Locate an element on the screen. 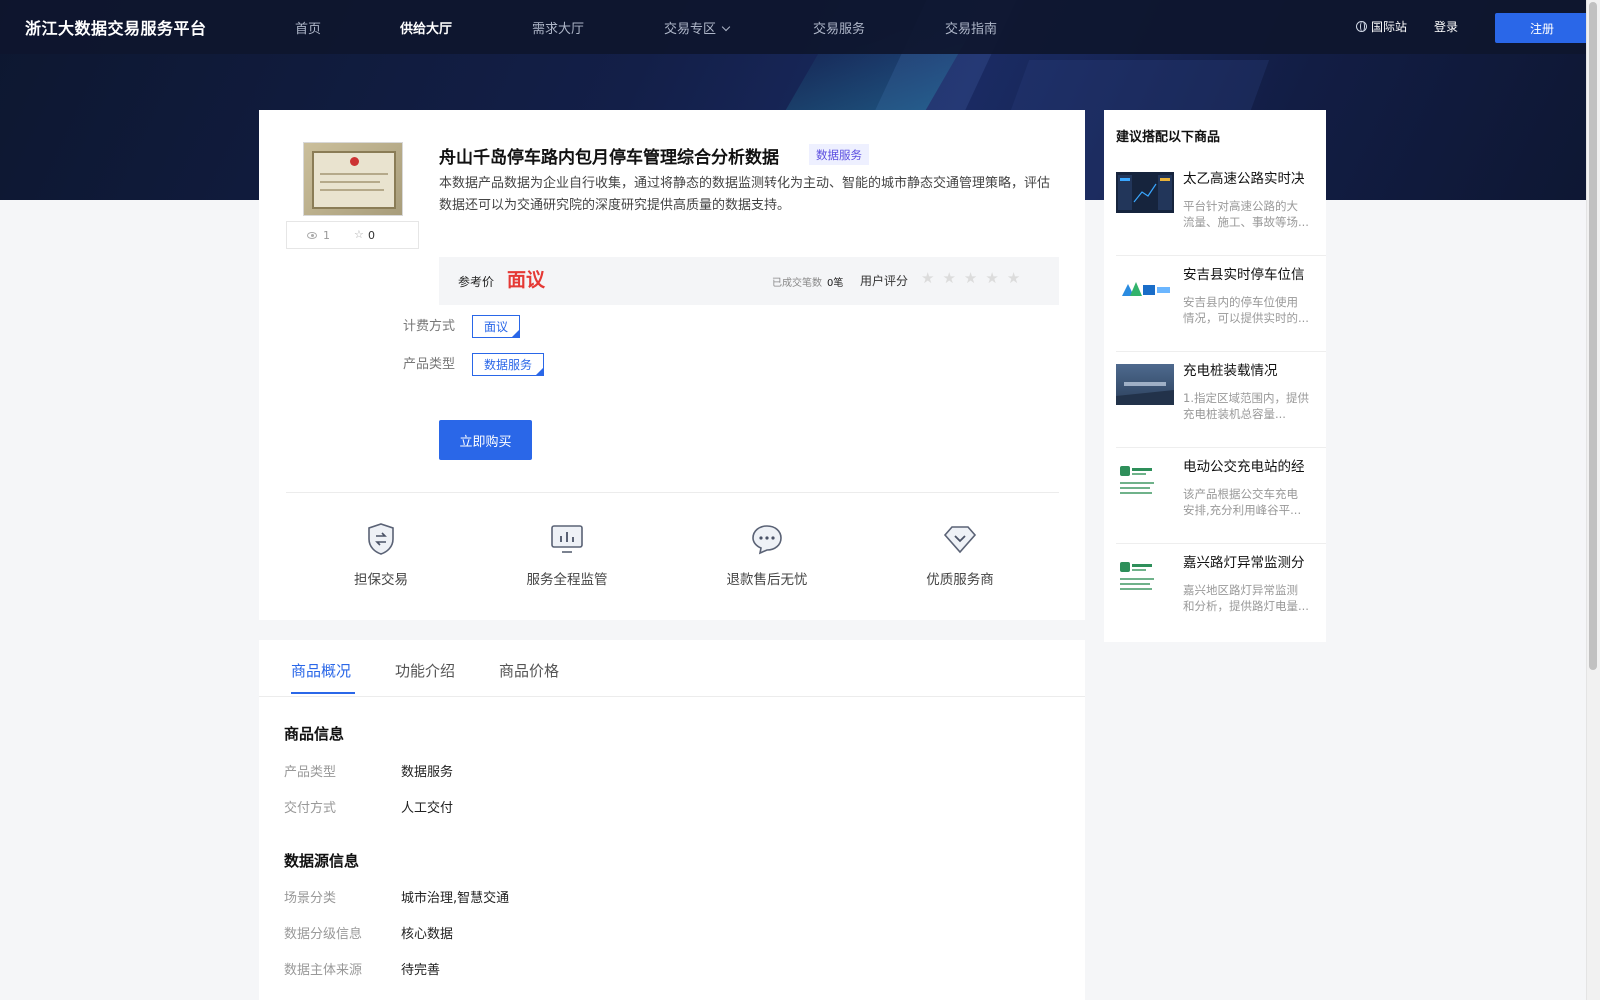 This screenshot has height=1000, width=1600. feature-label: 担保交易 is located at coordinates (381, 580).